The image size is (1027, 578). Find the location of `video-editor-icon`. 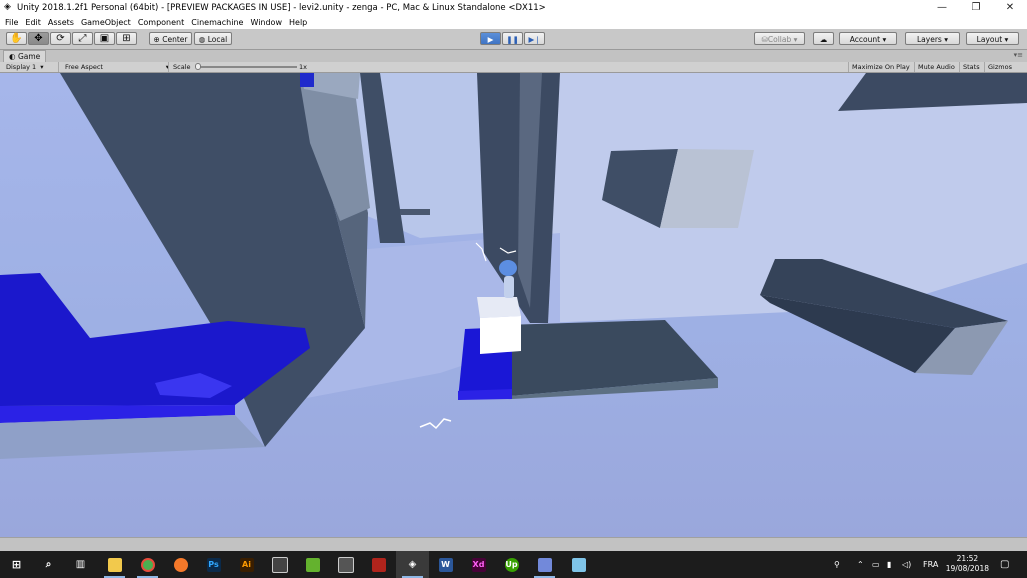

video-editor-icon is located at coordinates (279, 564).